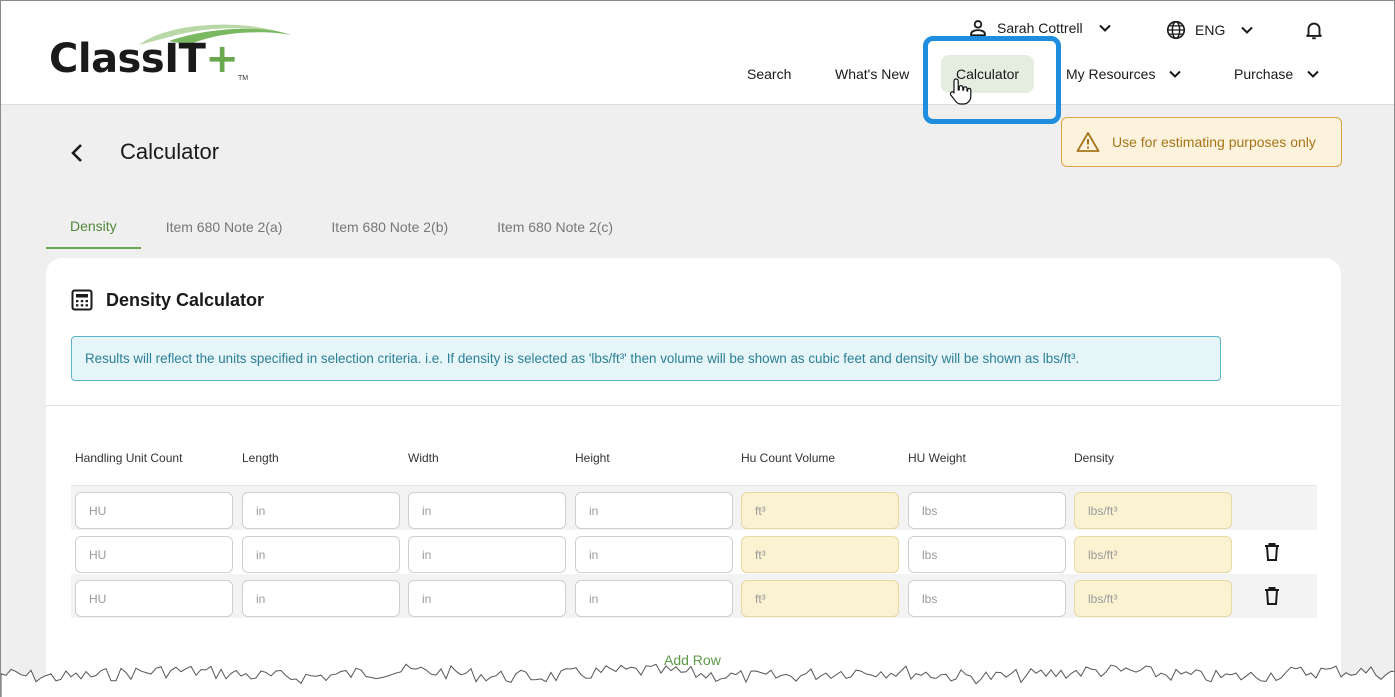 This screenshot has width=1395, height=697. I want to click on user-name: Sarah Cottrell, so click(1040, 28).